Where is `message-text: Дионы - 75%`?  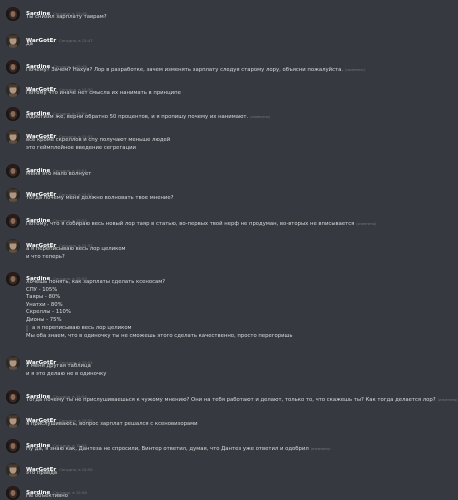
message-text: Дионы - 75% is located at coordinates (44, 320).